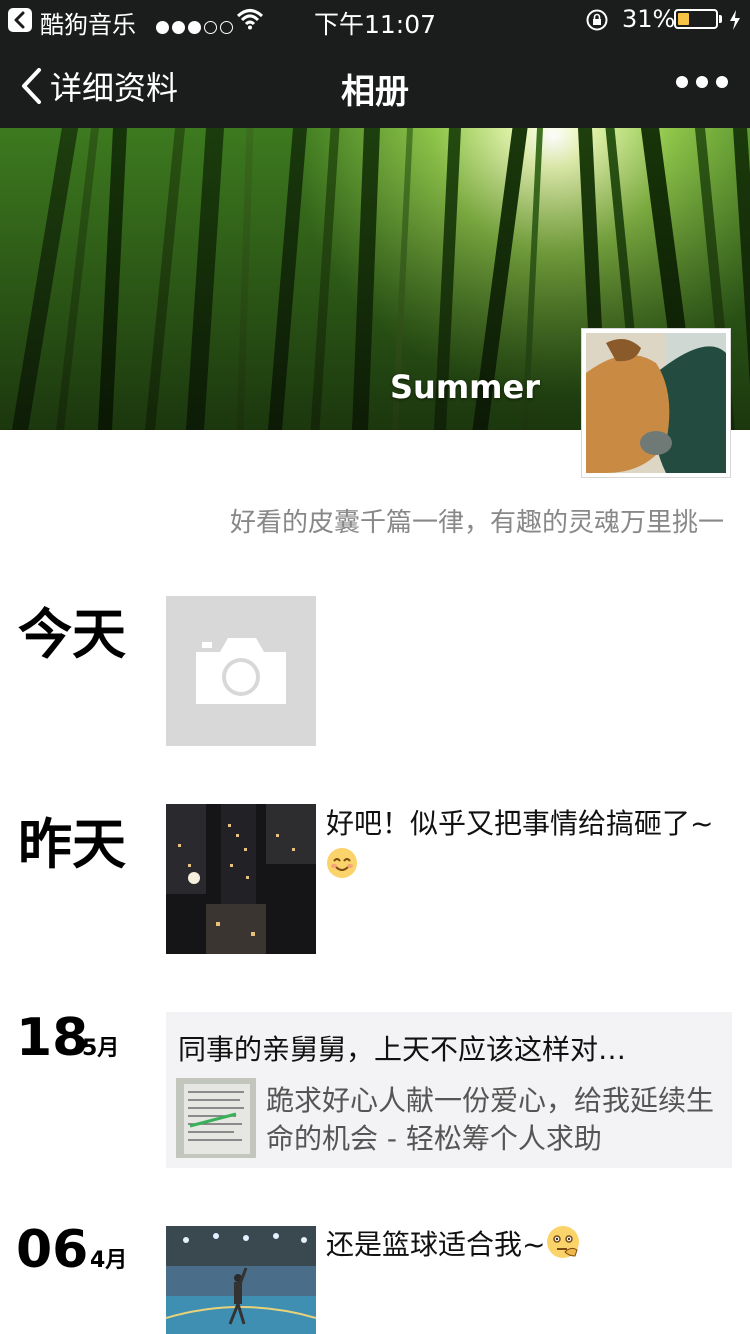 The image size is (750, 1334). I want to click on thinking-emoji-icon, so click(563, 1247).